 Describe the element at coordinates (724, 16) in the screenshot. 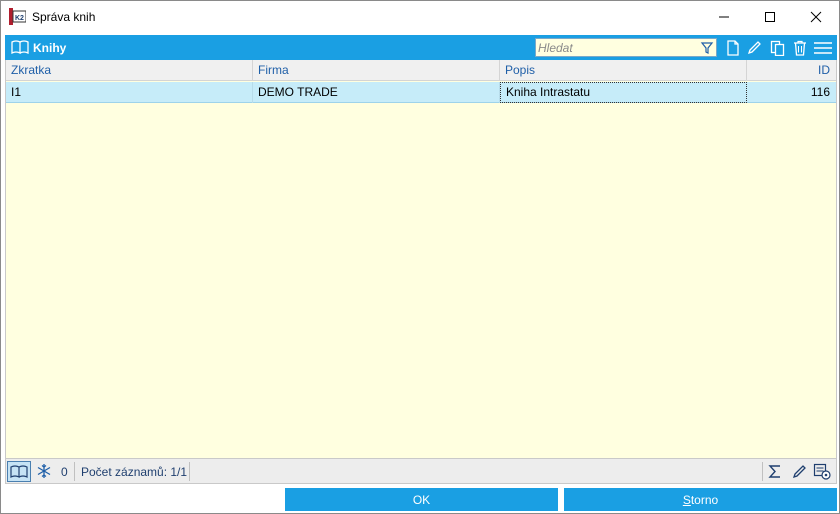

I see `minimize-icon` at that location.